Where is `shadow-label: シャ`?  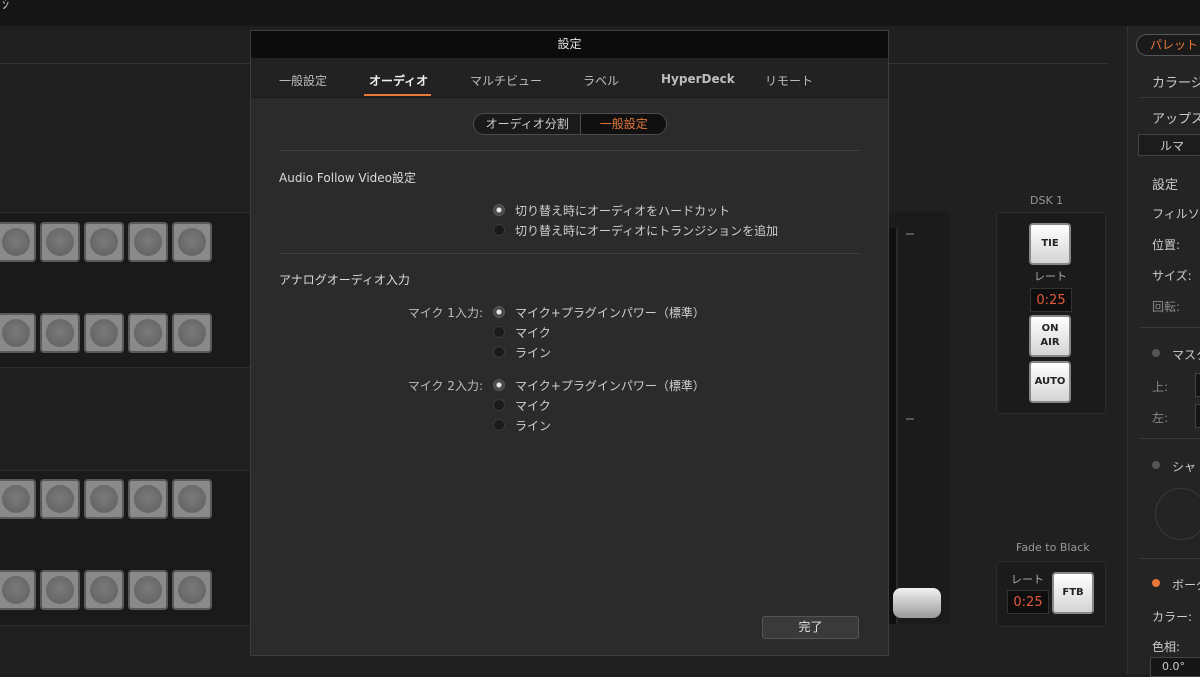 shadow-label: シャ is located at coordinates (1184, 467).